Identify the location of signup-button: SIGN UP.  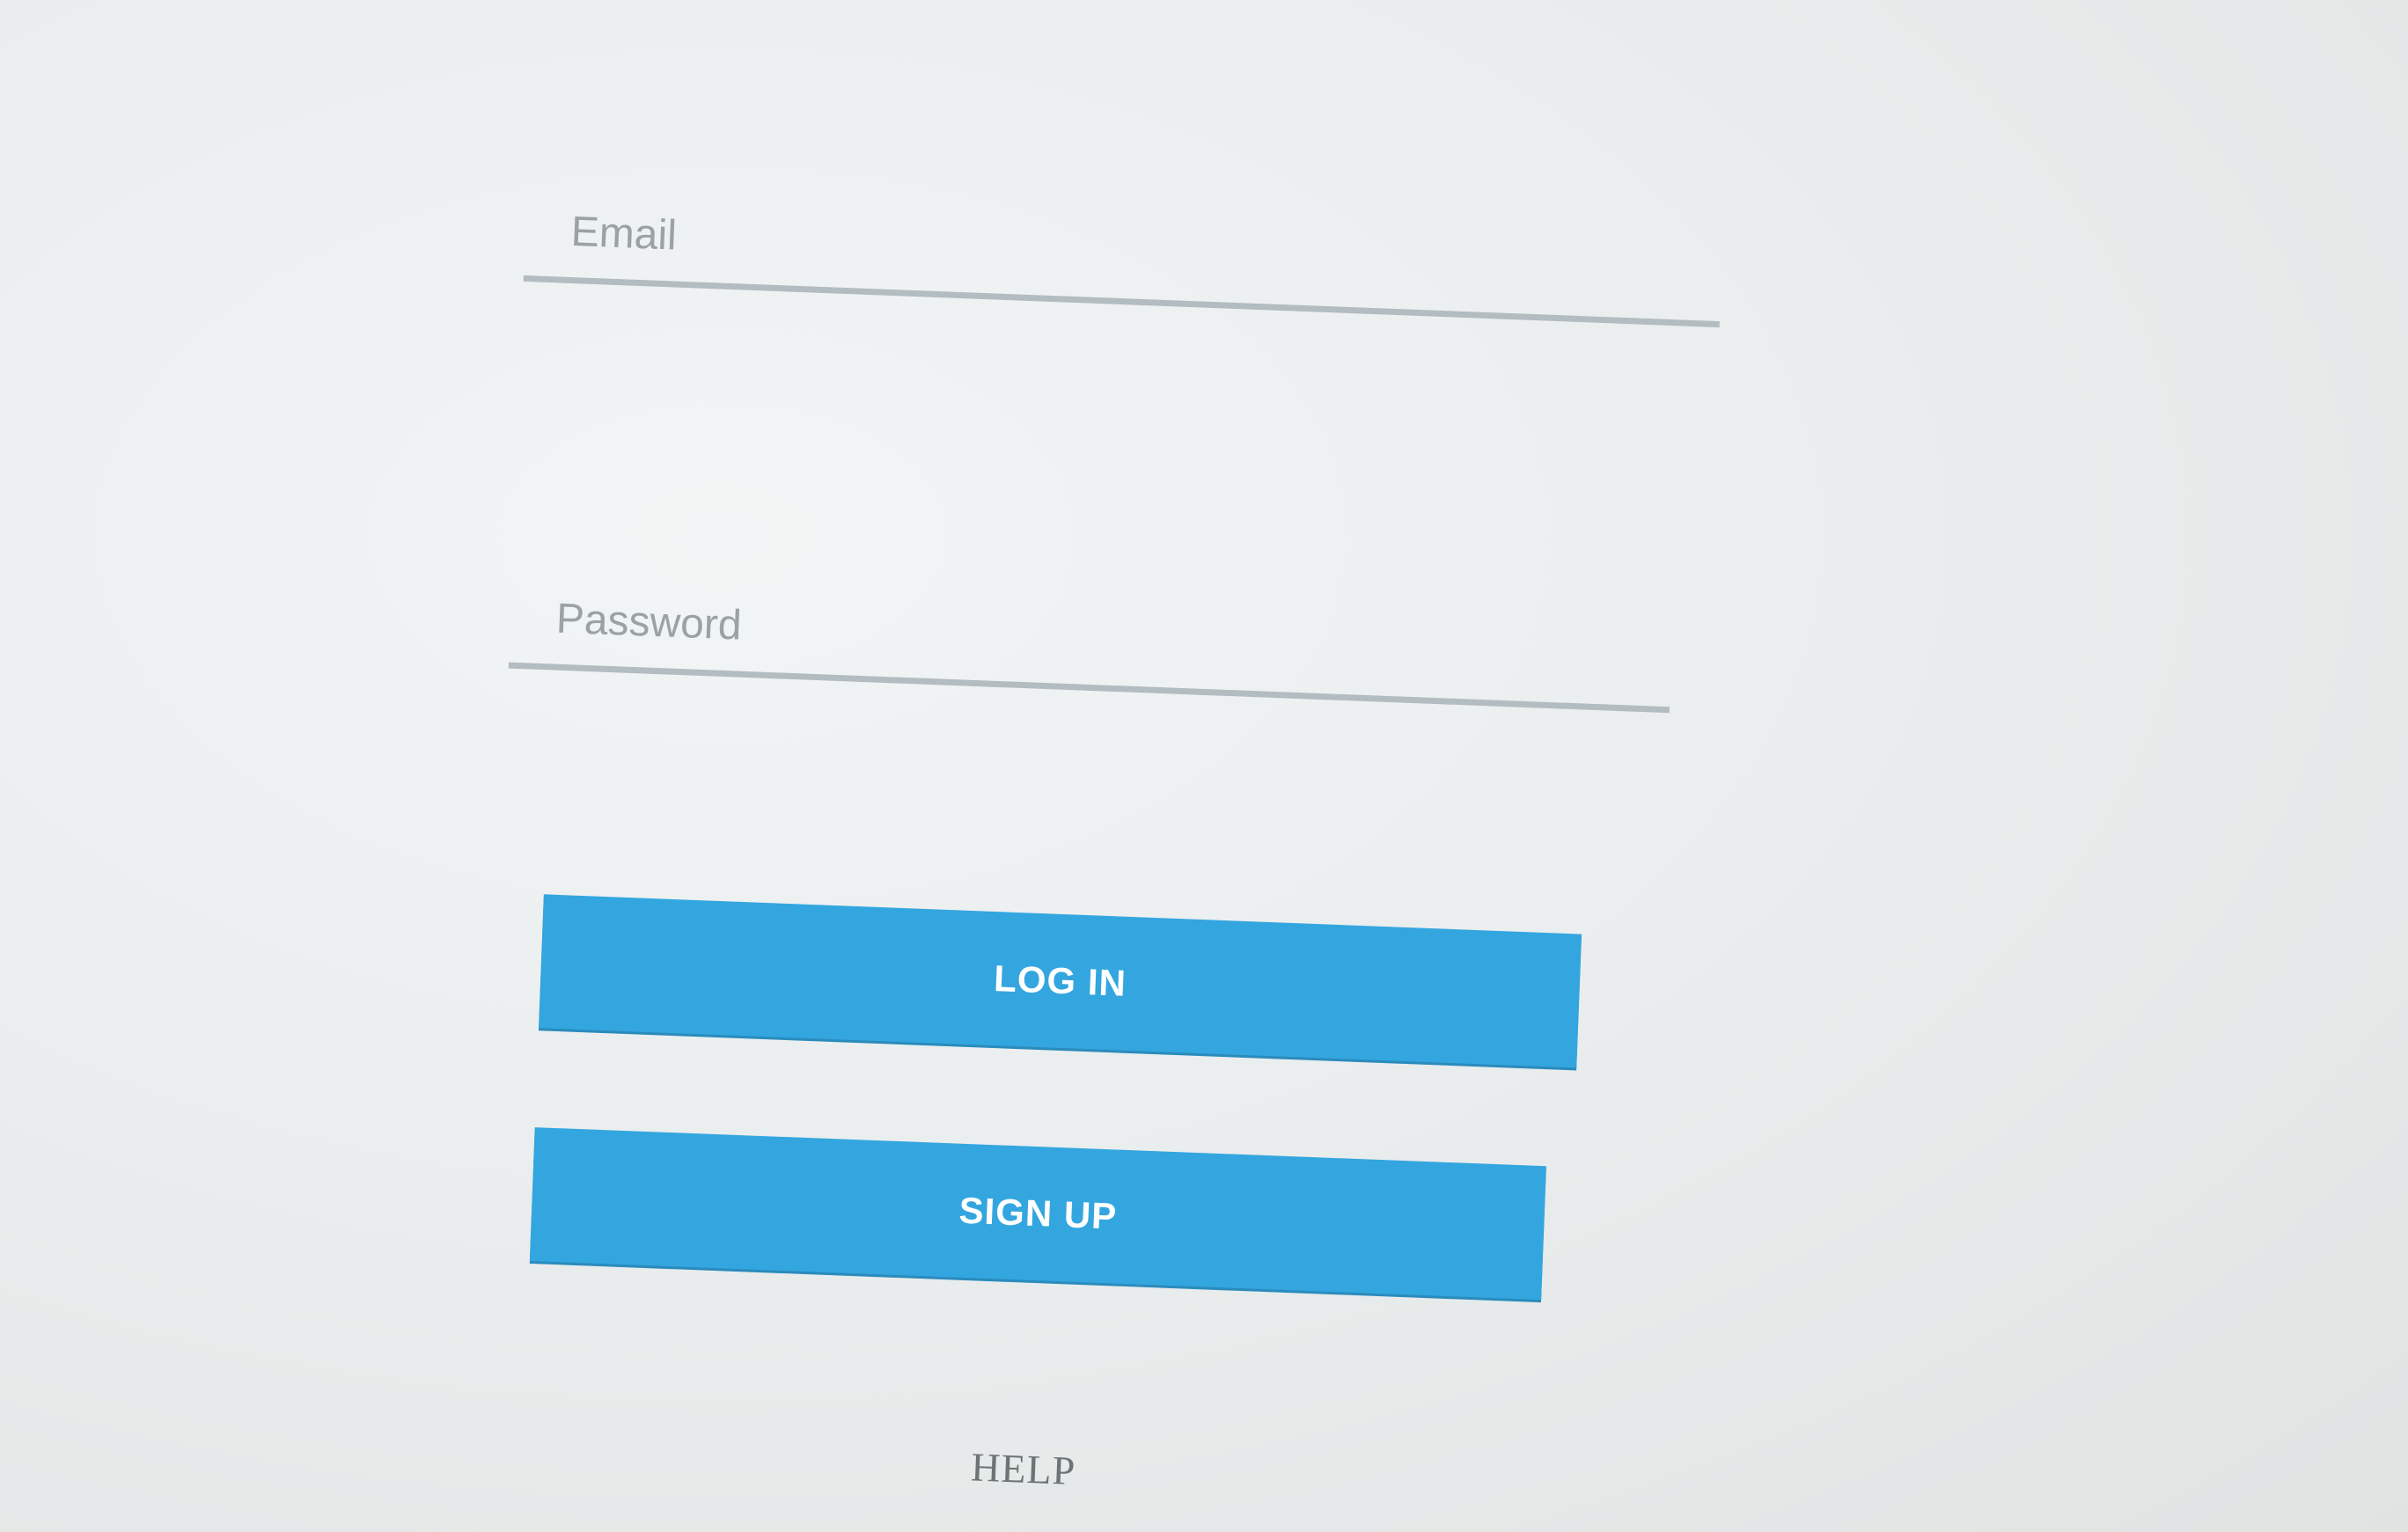
(1037, 1214).